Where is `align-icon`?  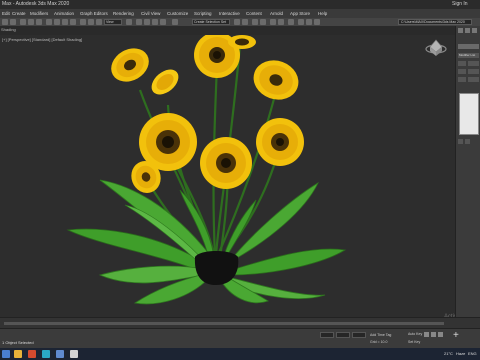
align-icon is located at coordinates (245, 22).